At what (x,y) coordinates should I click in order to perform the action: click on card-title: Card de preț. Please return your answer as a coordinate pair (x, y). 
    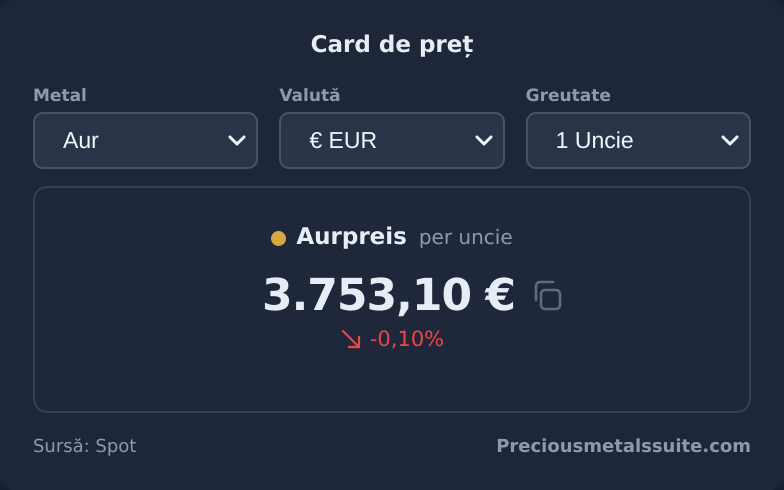
    Looking at the image, I should click on (392, 45).